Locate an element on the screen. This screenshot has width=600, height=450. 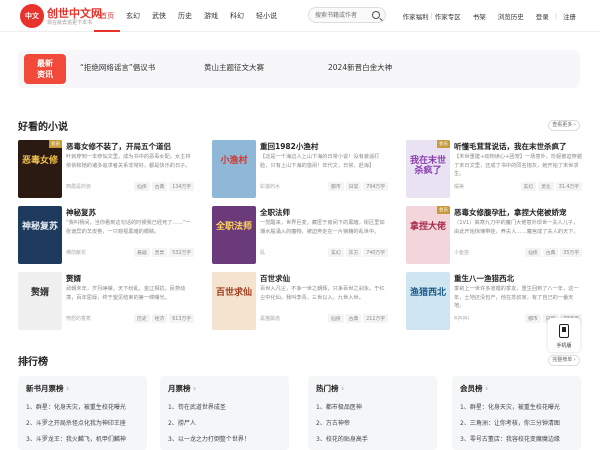
book-tags: 玄幻 灵化 31.4万字 is located at coordinates (550, 186).